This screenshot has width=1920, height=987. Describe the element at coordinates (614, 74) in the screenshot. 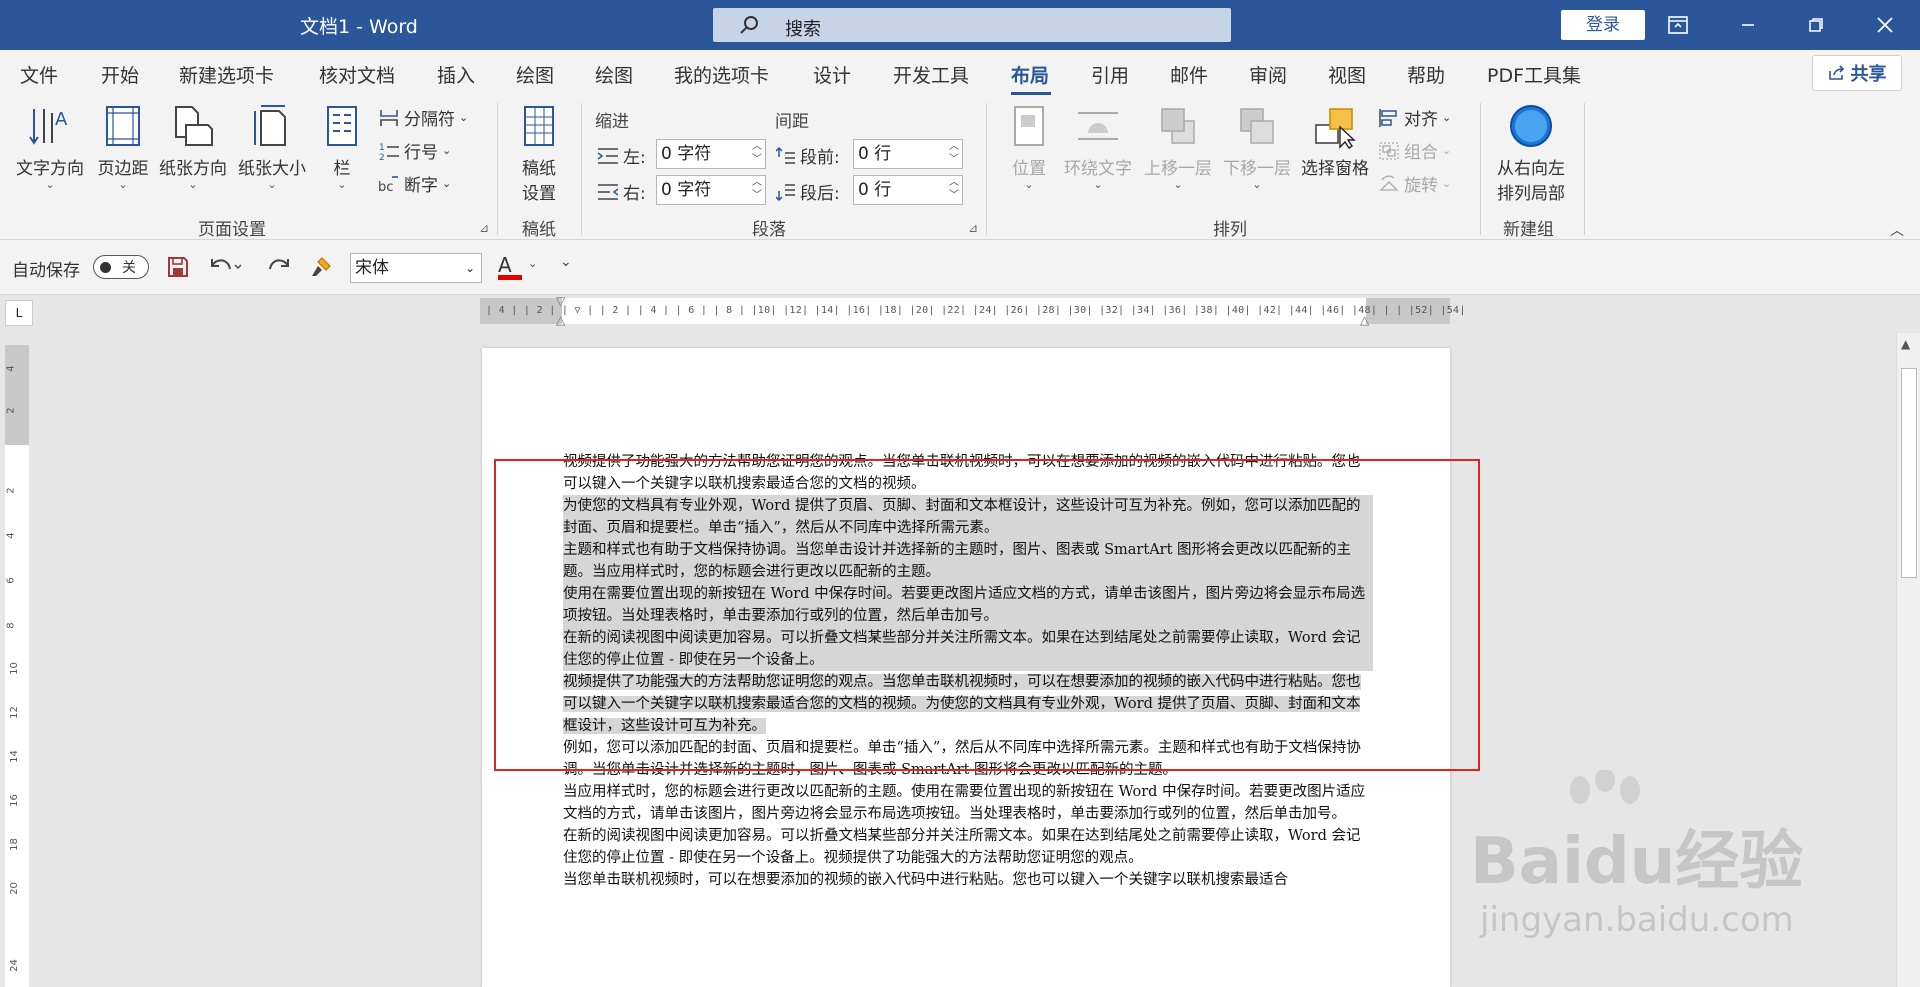

I see `tab-draw-2: 绘图` at that location.